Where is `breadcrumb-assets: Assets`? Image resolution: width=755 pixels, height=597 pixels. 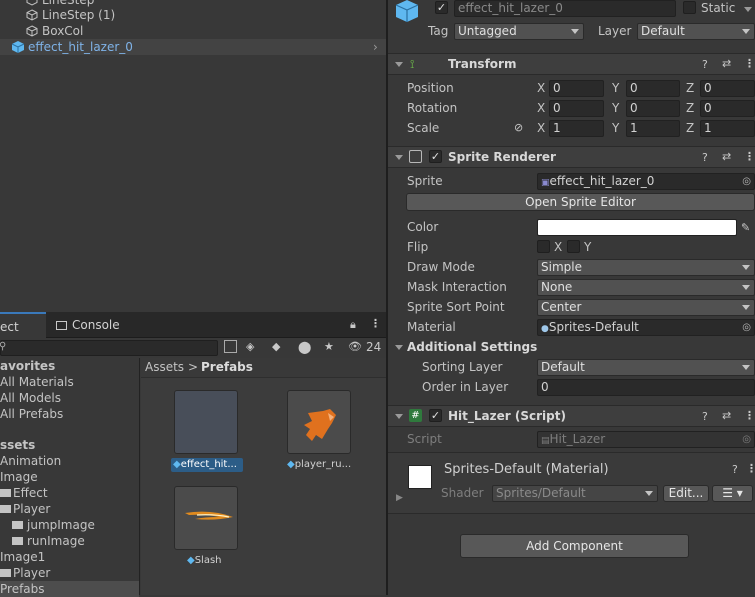
breadcrumb-assets: Assets is located at coordinates (164, 367).